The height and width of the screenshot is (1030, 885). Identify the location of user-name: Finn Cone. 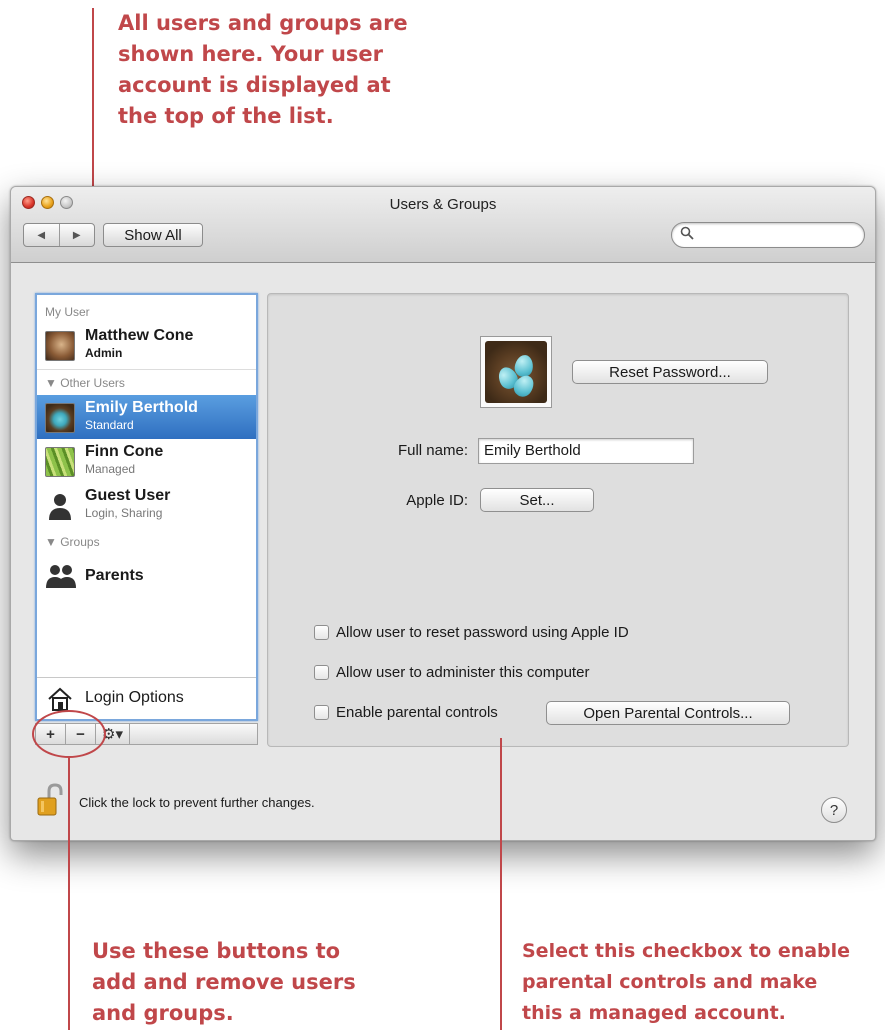
(124, 451).